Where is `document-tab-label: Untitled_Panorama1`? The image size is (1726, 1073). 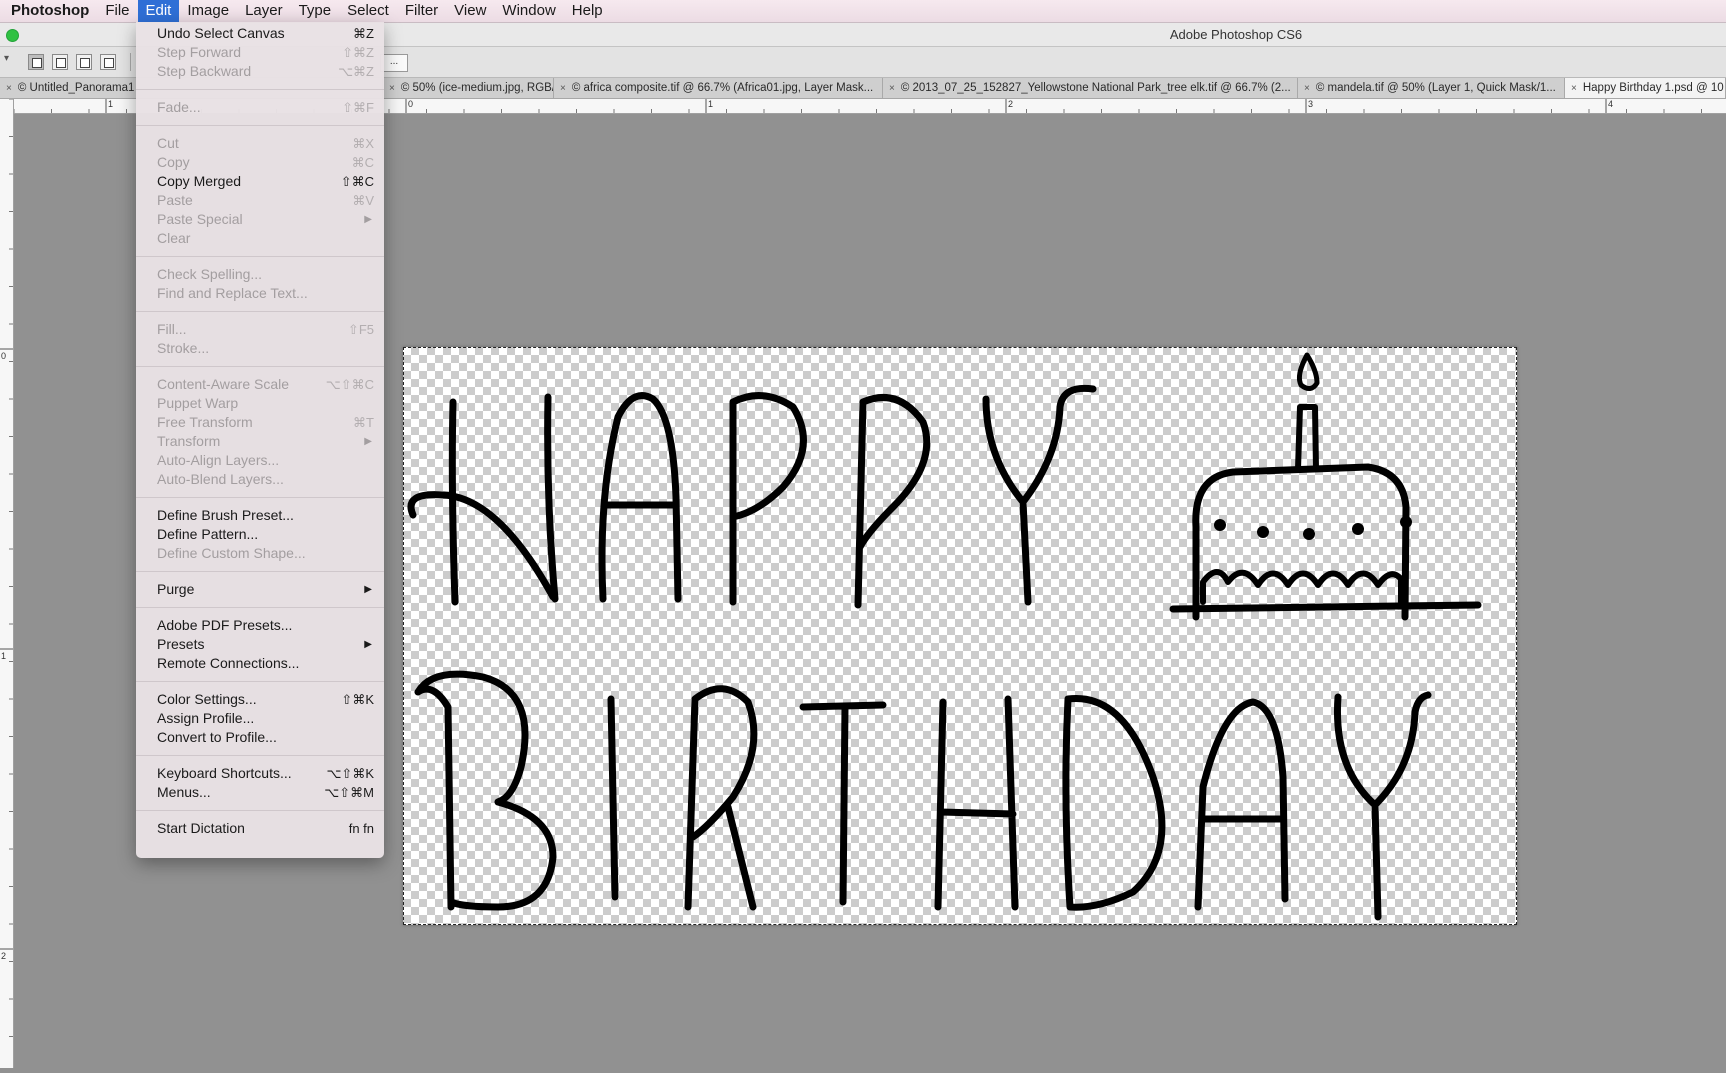
document-tab-label: Untitled_Panorama1 is located at coordinates (82, 88).